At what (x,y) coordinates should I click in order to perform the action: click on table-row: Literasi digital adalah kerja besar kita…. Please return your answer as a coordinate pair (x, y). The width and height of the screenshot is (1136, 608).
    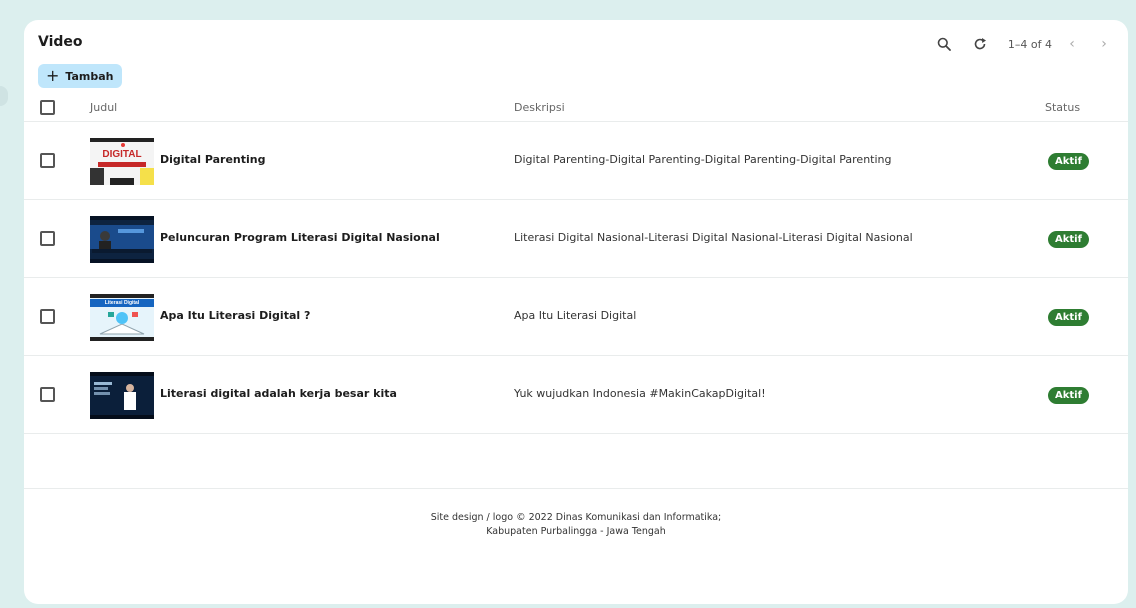
    Looking at the image, I should click on (576, 395).